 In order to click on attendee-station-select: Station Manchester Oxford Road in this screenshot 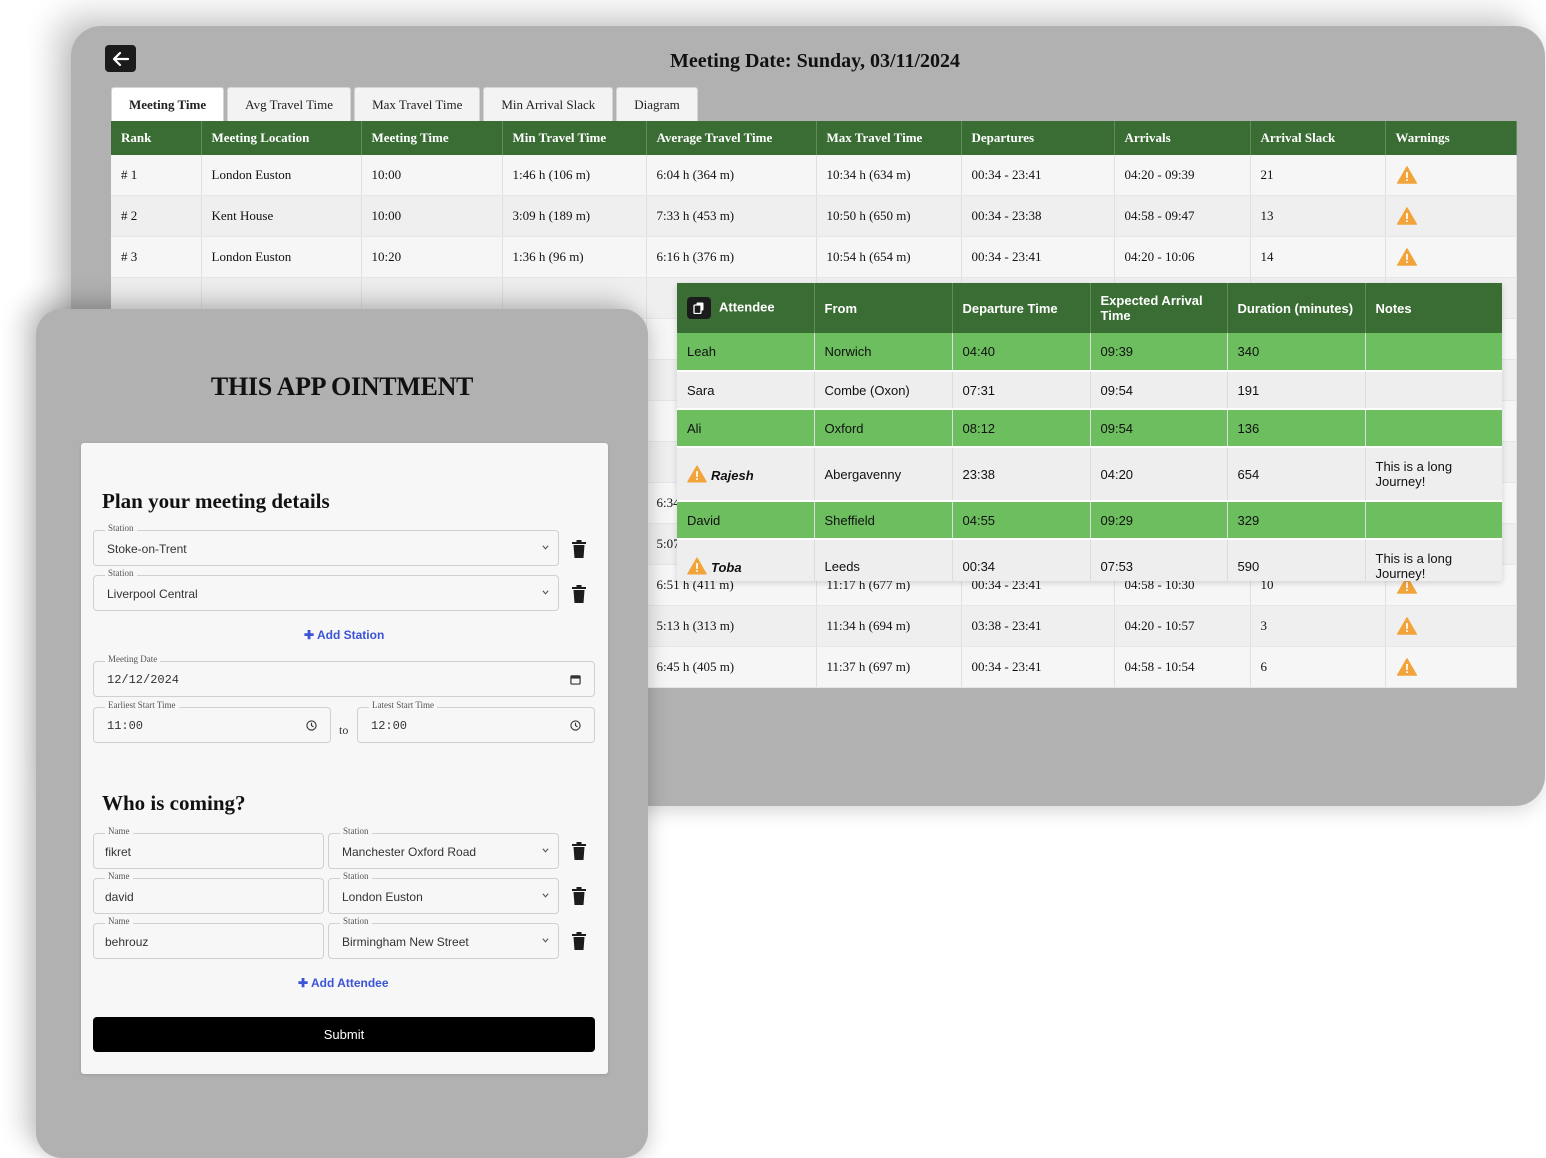, I will do `click(443, 847)`.